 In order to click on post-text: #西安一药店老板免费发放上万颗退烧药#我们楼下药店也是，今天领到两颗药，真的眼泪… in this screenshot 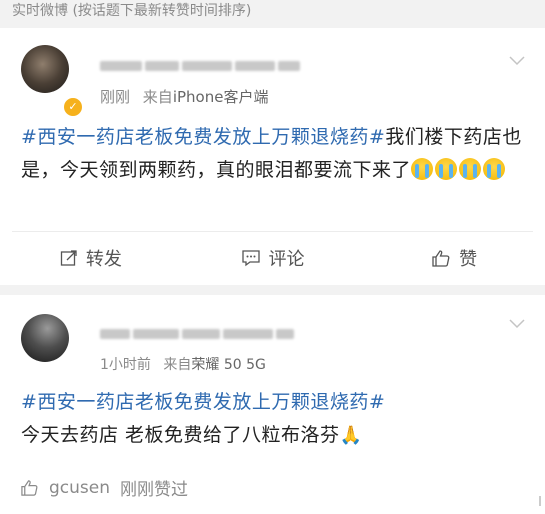, I will do `click(274, 154)`.